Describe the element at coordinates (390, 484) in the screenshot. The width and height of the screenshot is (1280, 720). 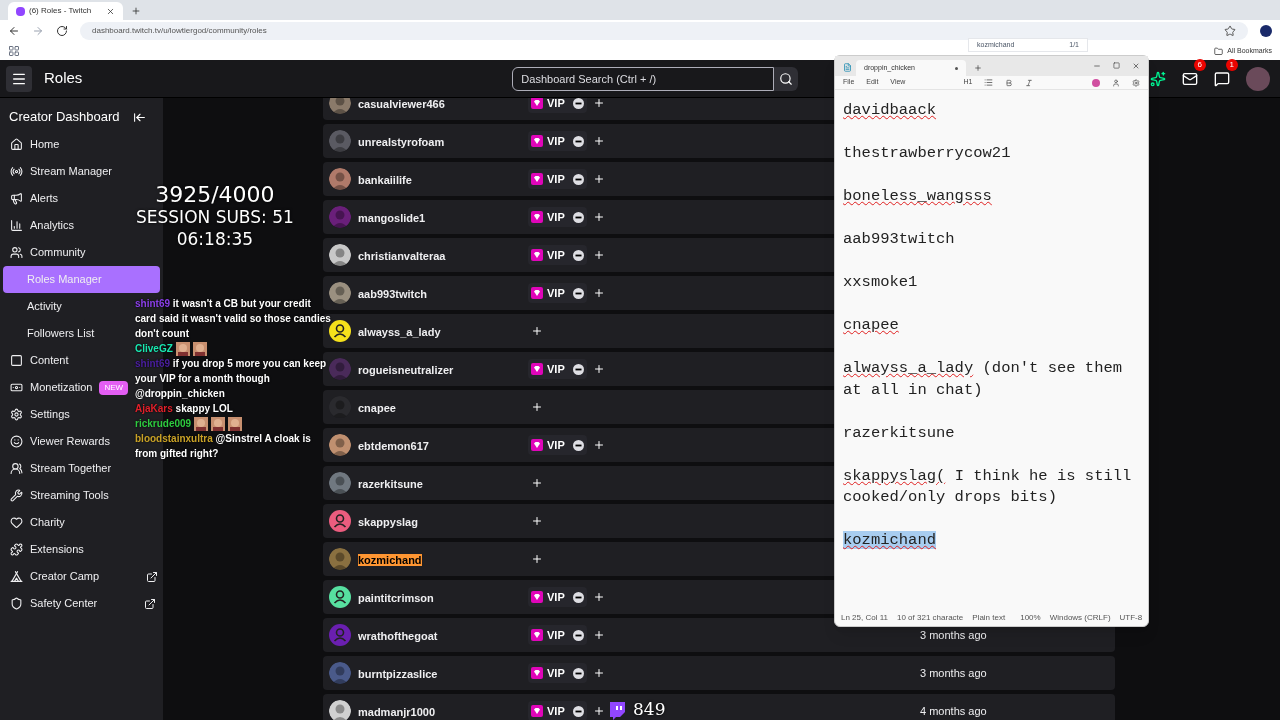
I see `username: razerkitsune` at that location.